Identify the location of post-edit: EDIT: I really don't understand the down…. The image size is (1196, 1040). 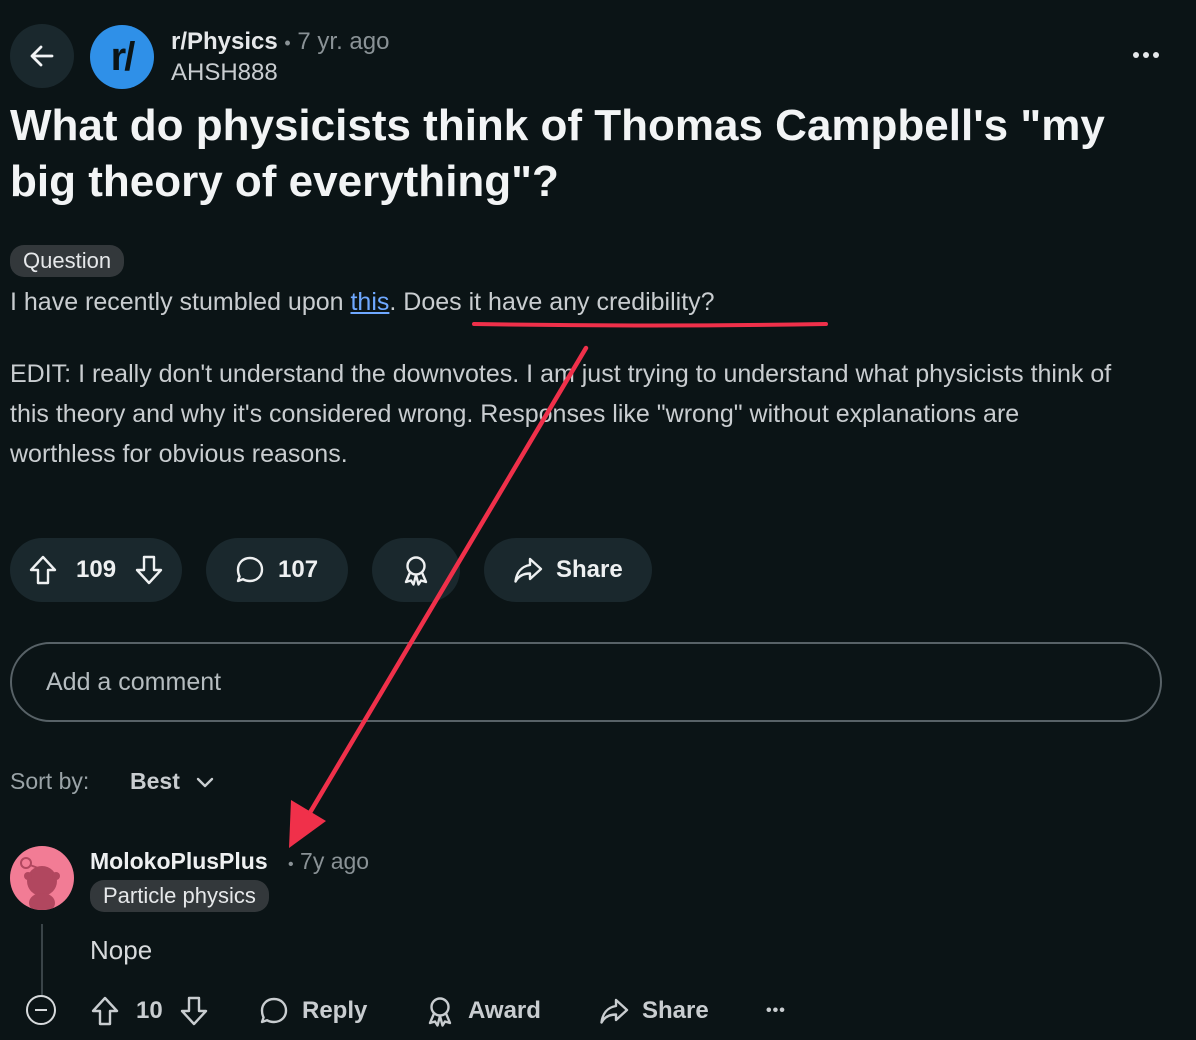
(561, 414).